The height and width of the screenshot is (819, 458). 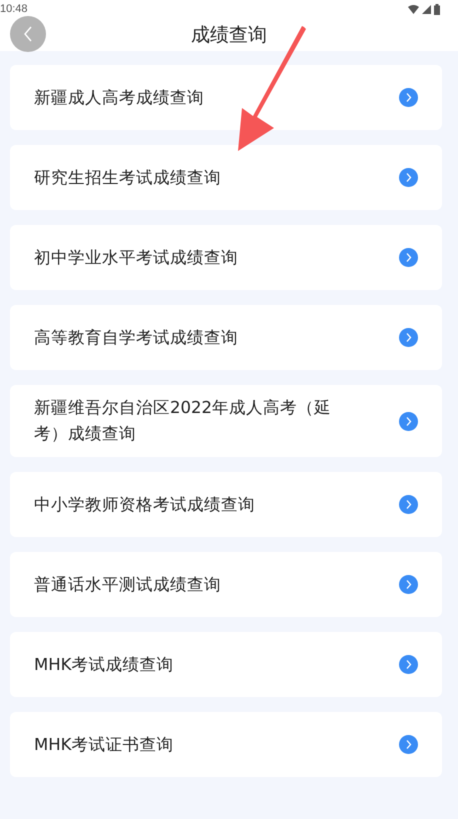 I want to click on item-label: MHK考试证书查询, so click(x=104, y=745).